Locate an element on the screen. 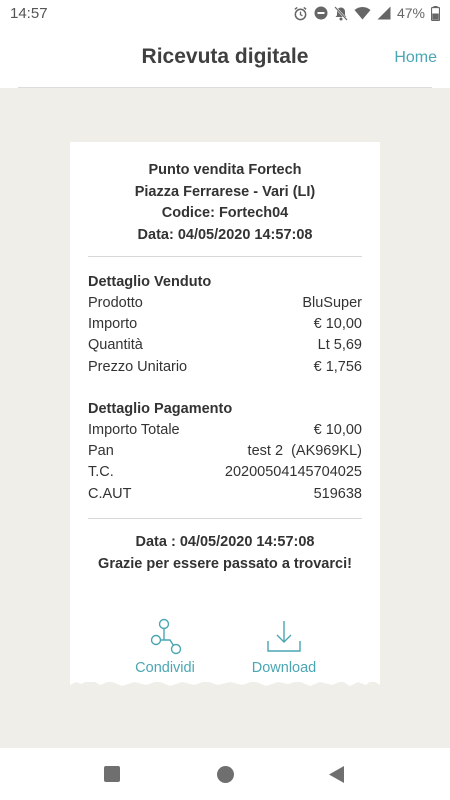 The image size is (450, 800). detail-label: C.AUT is located at coordinates (110, 493).